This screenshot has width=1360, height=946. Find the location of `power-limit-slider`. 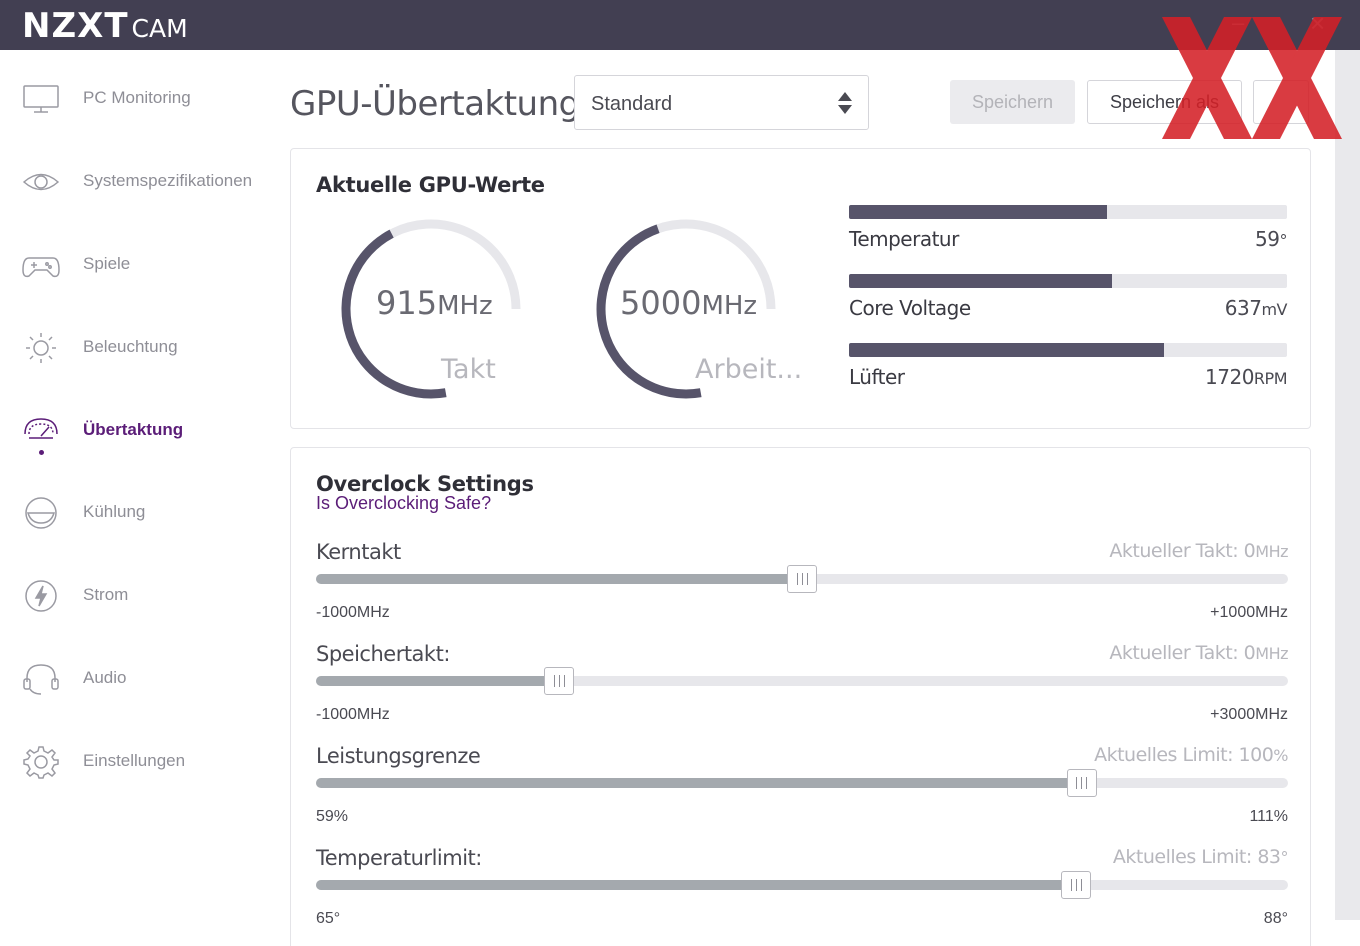

power-limit-slider is located at coordinates (802, 783).